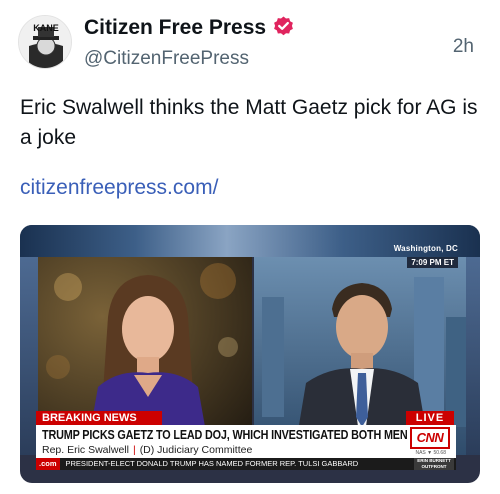 The image size is (500, 494). What do you see at coordinates (119, 188) in the screenshot?
I see `post-link: citizenfreepress.com/` at bounding box center [119, 188].